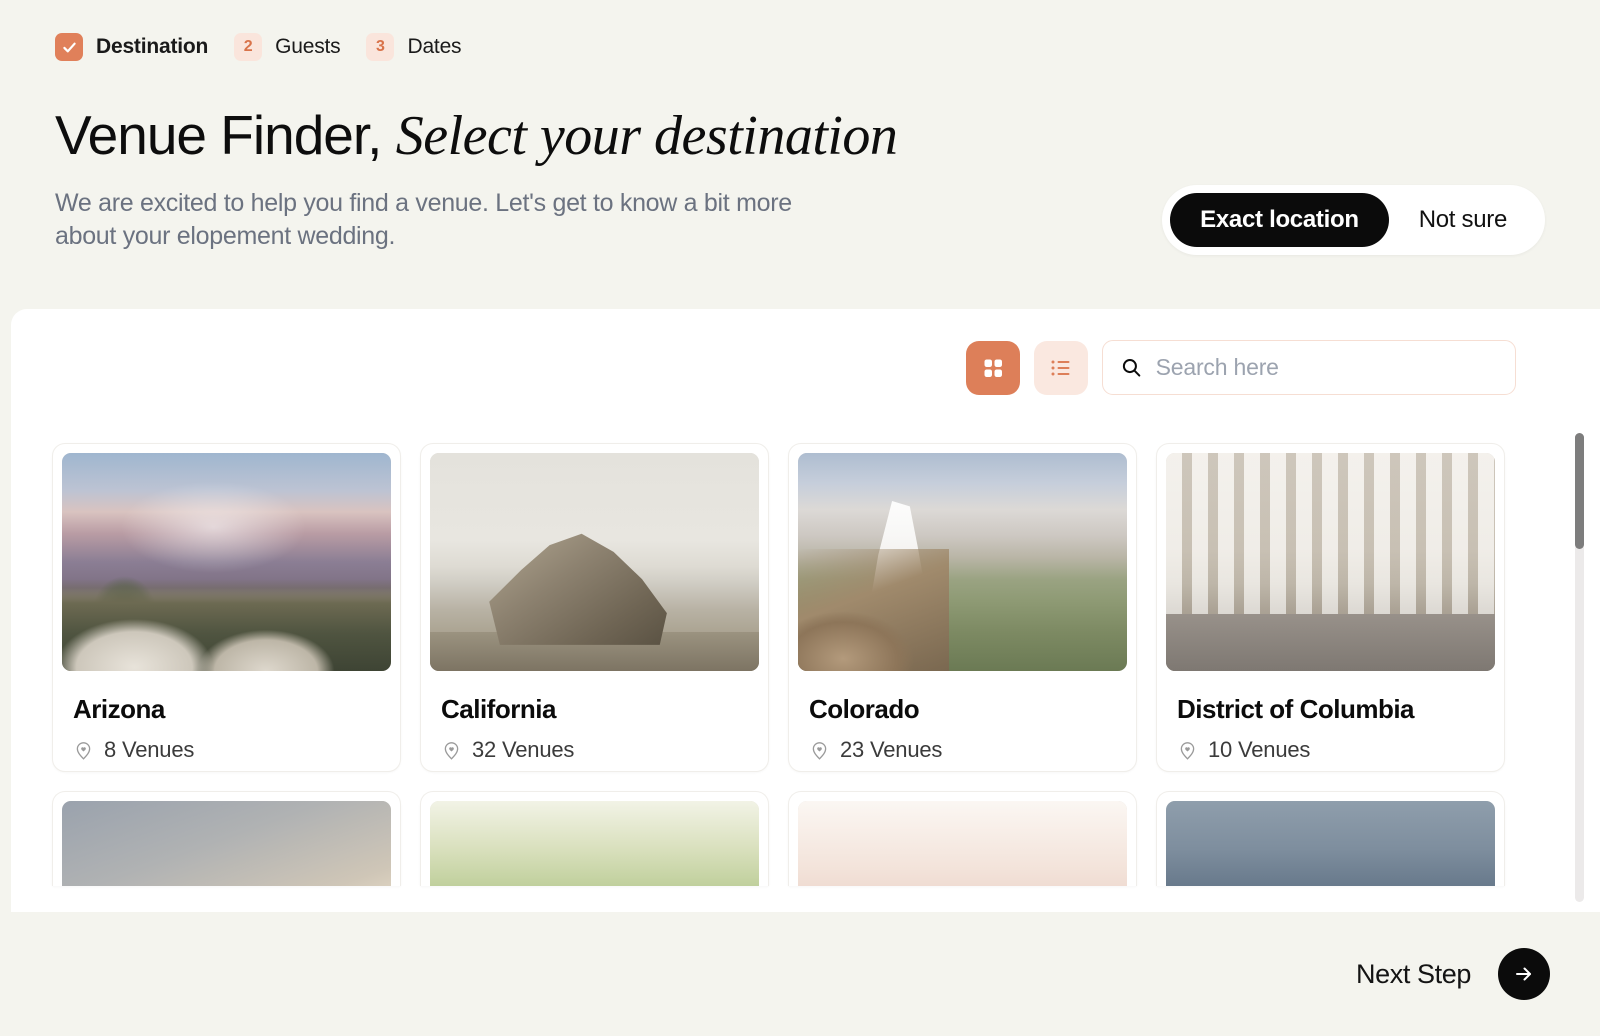 The height and width of the screenshot is (1036, 1600). Describe the element at coordinates (1413, 973) in the screenshot. I see `next-step-label: Next Step` at that location.